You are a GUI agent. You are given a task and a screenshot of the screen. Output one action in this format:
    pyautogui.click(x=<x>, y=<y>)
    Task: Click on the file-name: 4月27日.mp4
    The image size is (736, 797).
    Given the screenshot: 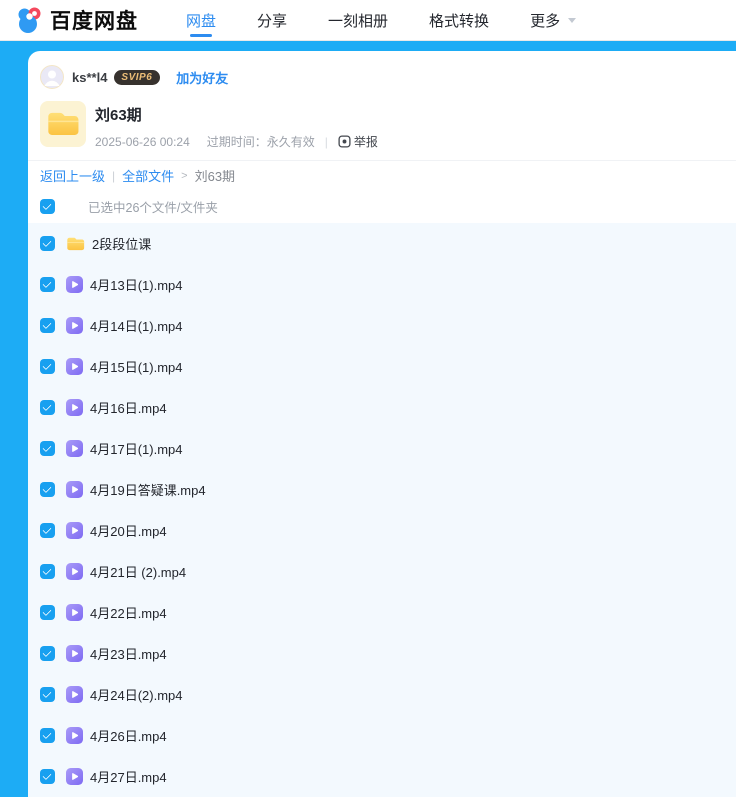 What is the action you would take?
    pyautogui.click(x=128, y=776)
    